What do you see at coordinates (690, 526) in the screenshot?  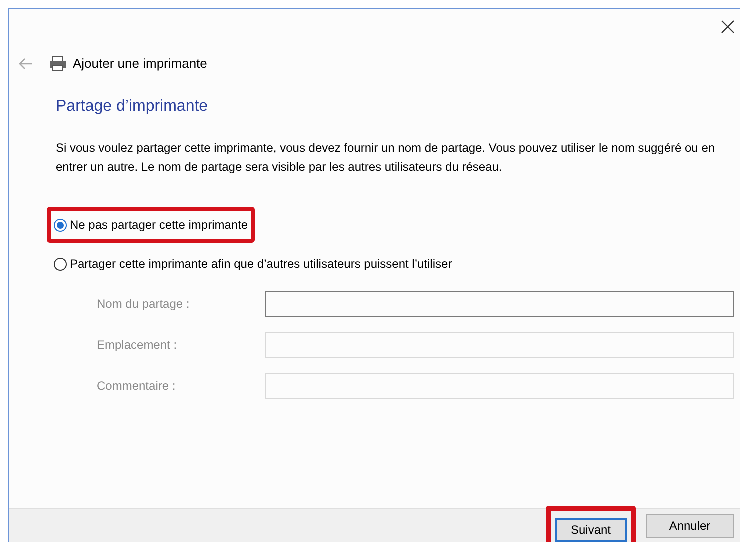 I see `dialog-button: Annuler` at bounding box center [690, 526].